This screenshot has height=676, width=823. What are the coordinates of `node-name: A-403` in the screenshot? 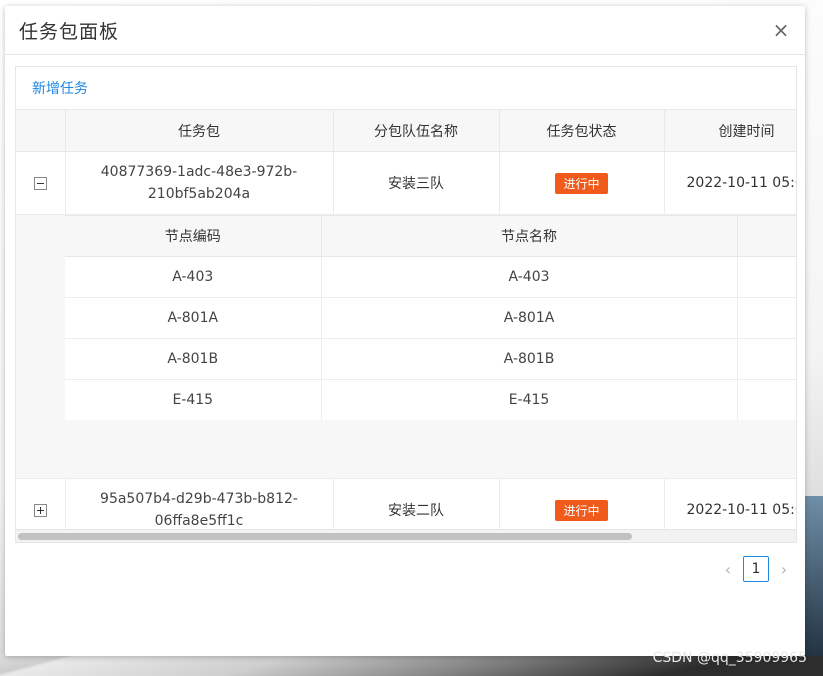 It's located at (529, 277).